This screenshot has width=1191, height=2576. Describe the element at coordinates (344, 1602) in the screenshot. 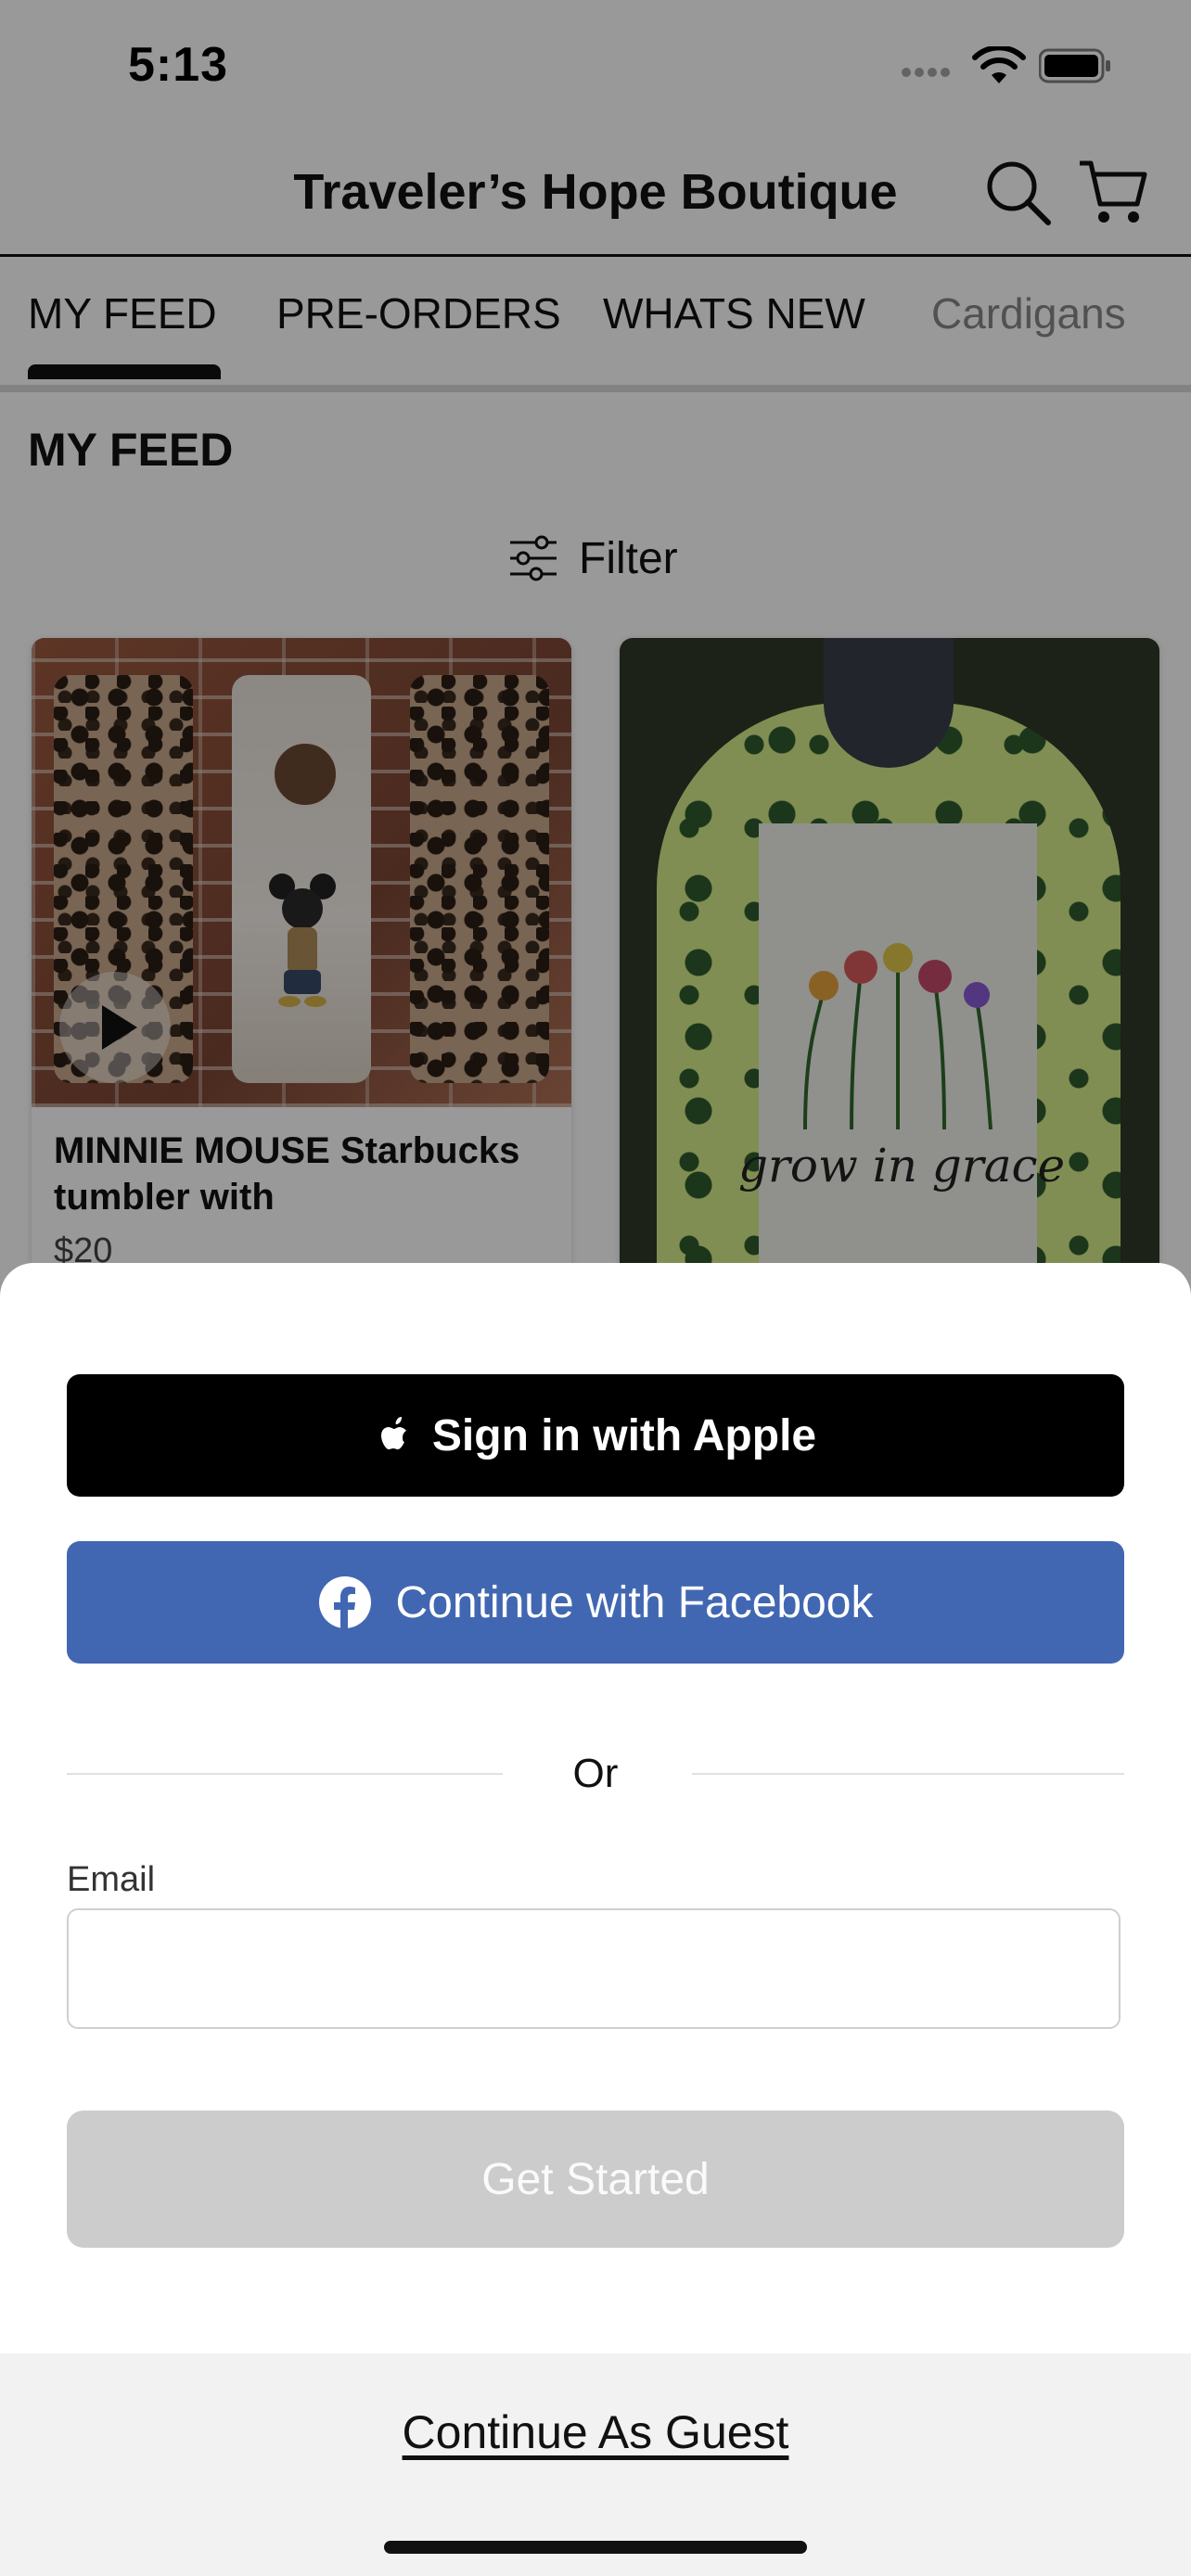

I see `facebook-icon` at that location.